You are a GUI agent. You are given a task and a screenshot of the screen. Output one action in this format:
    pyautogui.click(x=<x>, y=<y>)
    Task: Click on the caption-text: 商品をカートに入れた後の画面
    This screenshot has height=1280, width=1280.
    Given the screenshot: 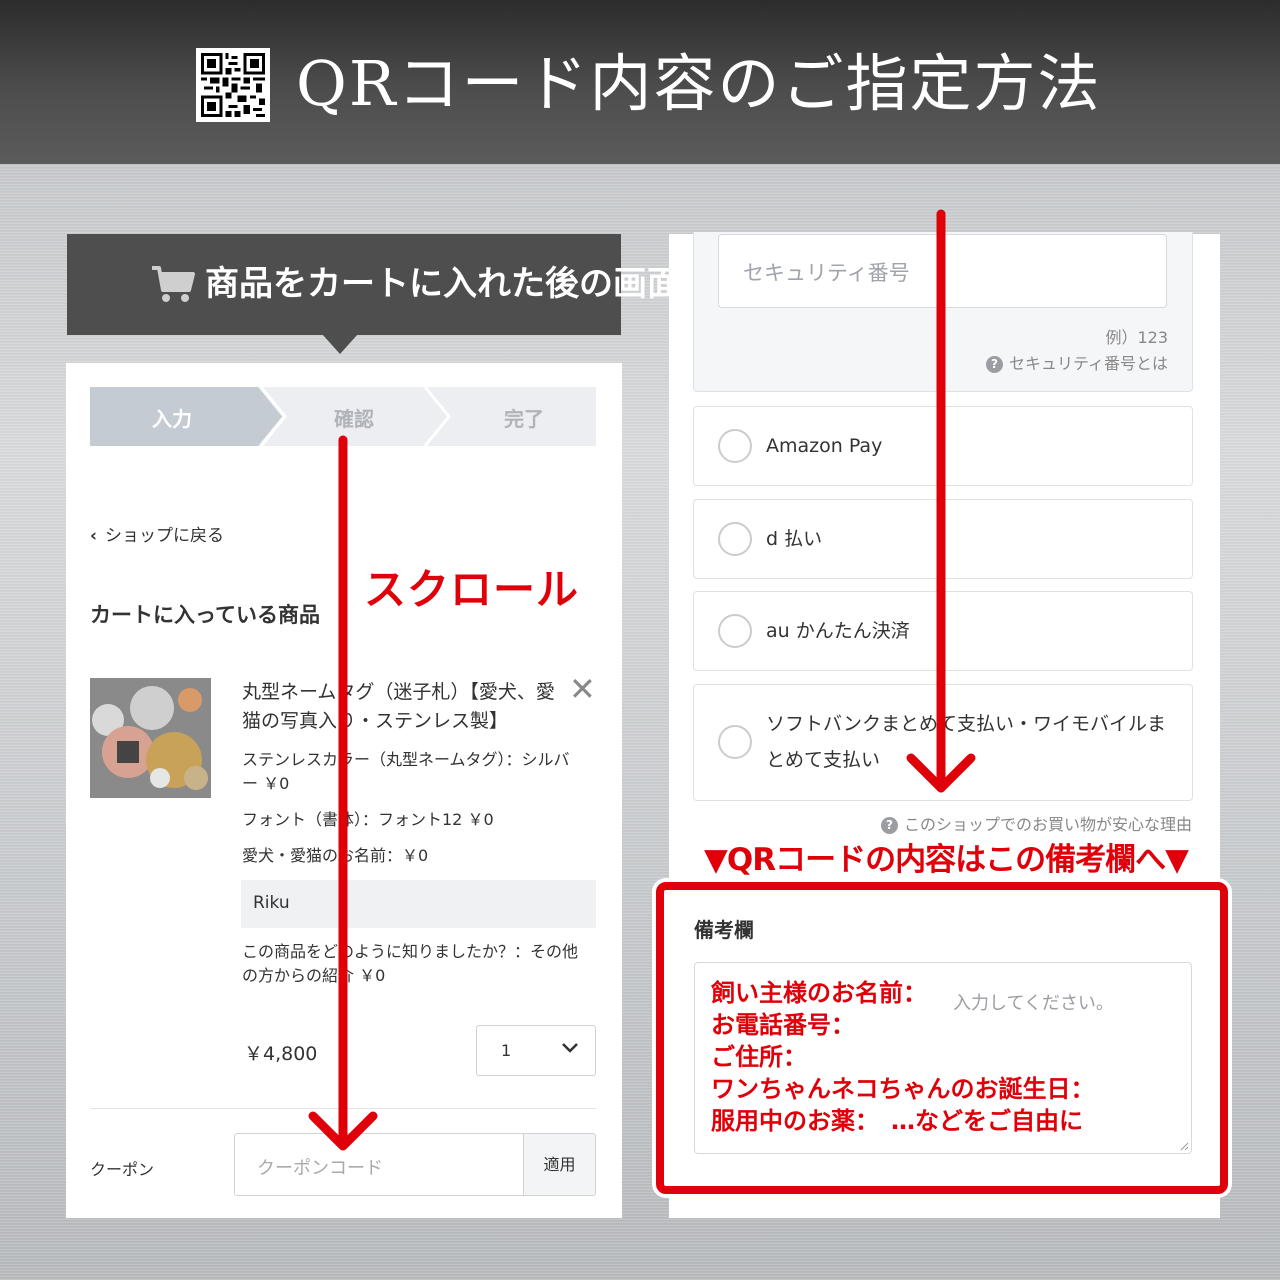 What is the action you would take?
    pyautogui.click(x=443, y=284)
    